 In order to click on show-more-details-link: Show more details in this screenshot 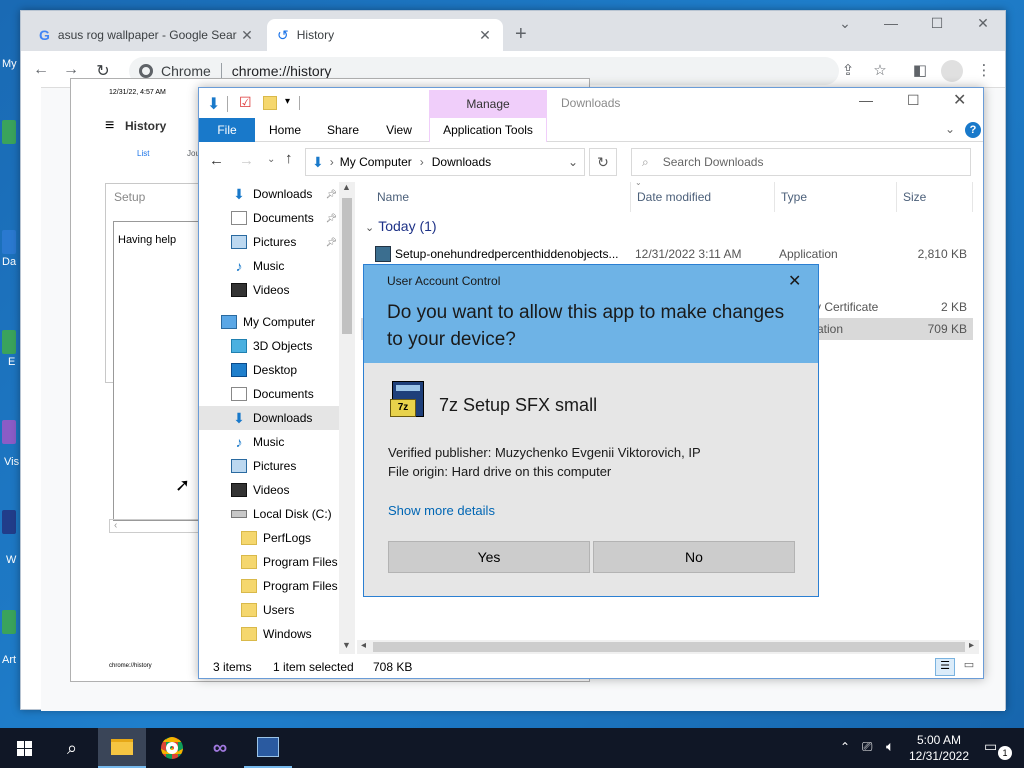, I will do `click(441, 510)`.